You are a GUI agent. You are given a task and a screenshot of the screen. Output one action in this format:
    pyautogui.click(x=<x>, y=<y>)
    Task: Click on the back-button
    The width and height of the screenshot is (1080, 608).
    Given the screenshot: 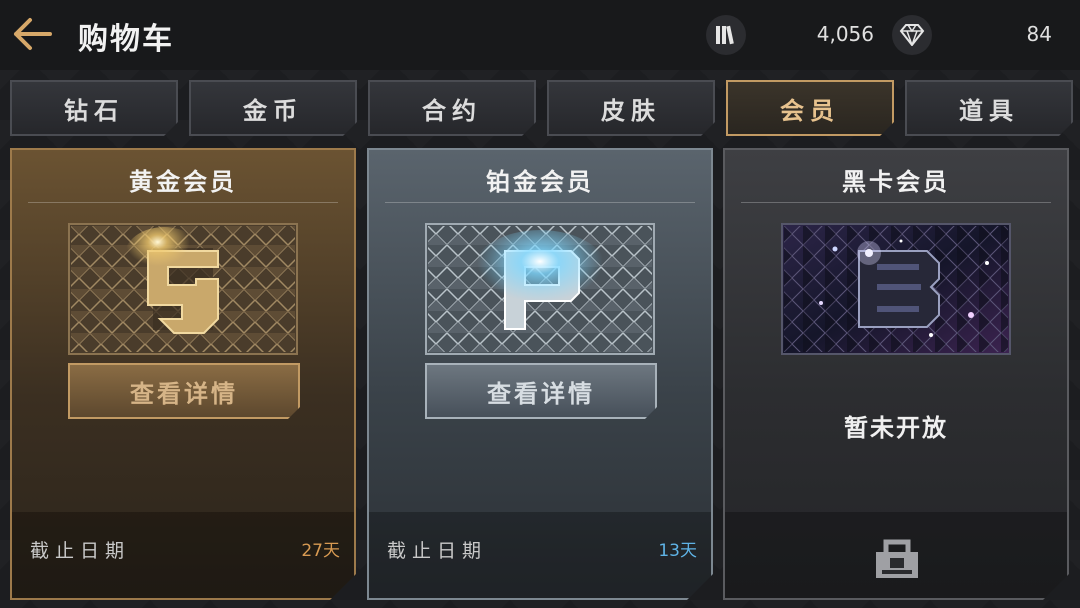 What is the action you would take?
    pyautogui.click(x=34, y=34)
    